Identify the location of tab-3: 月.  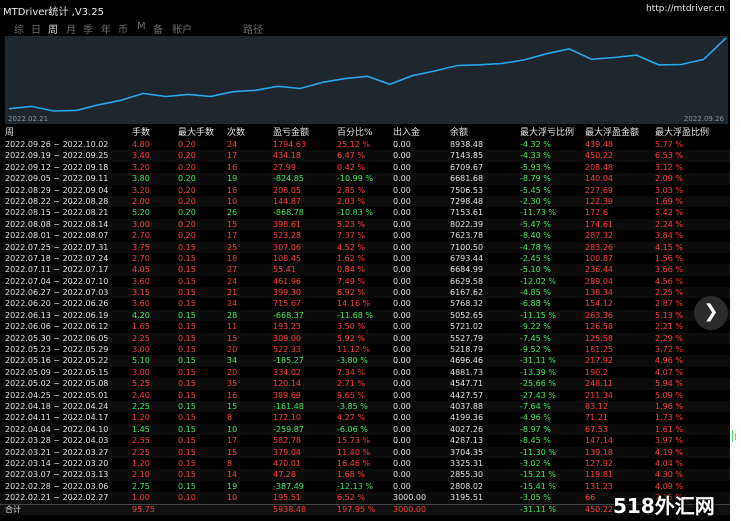
(71, 28).